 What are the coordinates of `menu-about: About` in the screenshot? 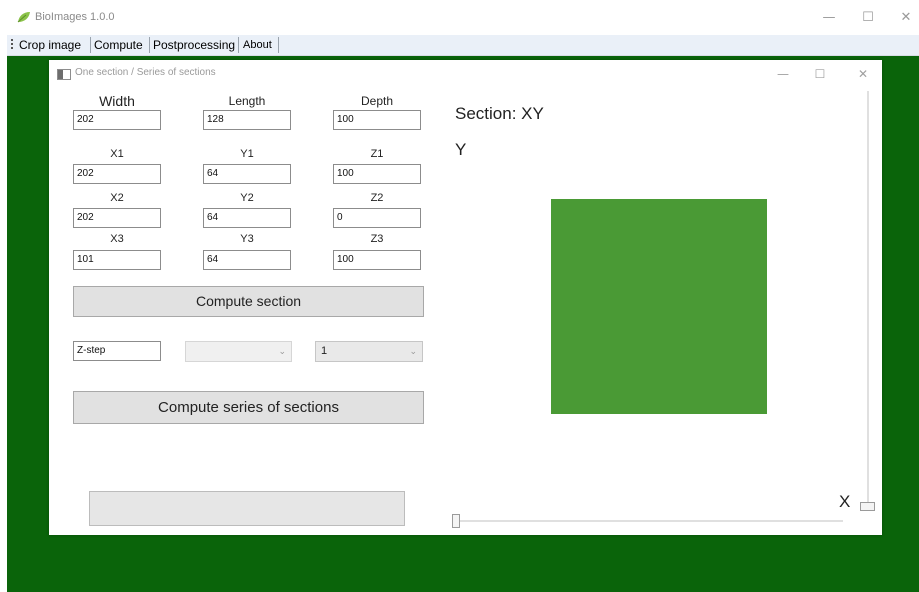 It's located at (257, 45).